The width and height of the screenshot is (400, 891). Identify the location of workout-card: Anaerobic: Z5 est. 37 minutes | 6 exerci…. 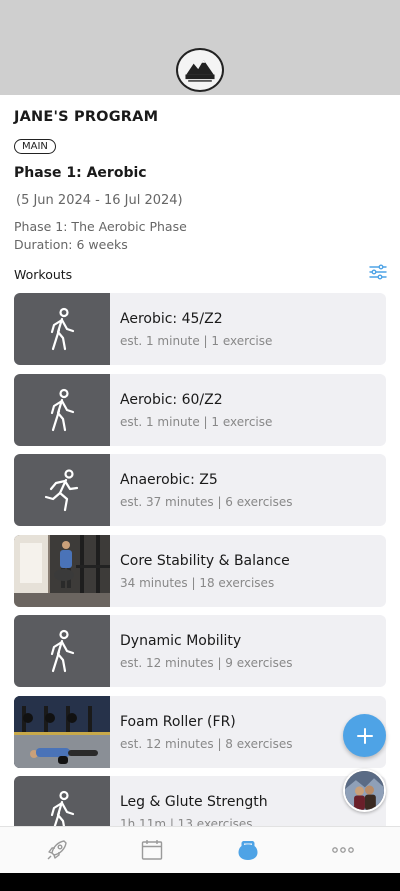
(200, 490).